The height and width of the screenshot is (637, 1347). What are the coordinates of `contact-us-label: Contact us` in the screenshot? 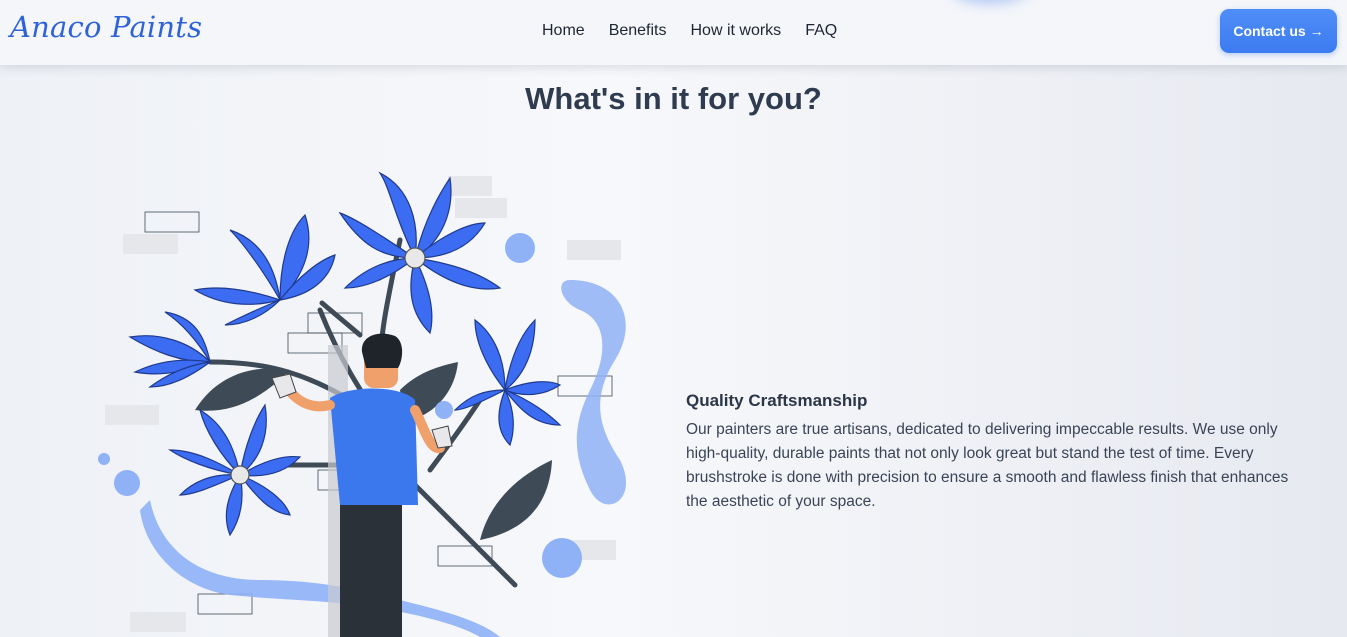 It's located at (1269, 31).